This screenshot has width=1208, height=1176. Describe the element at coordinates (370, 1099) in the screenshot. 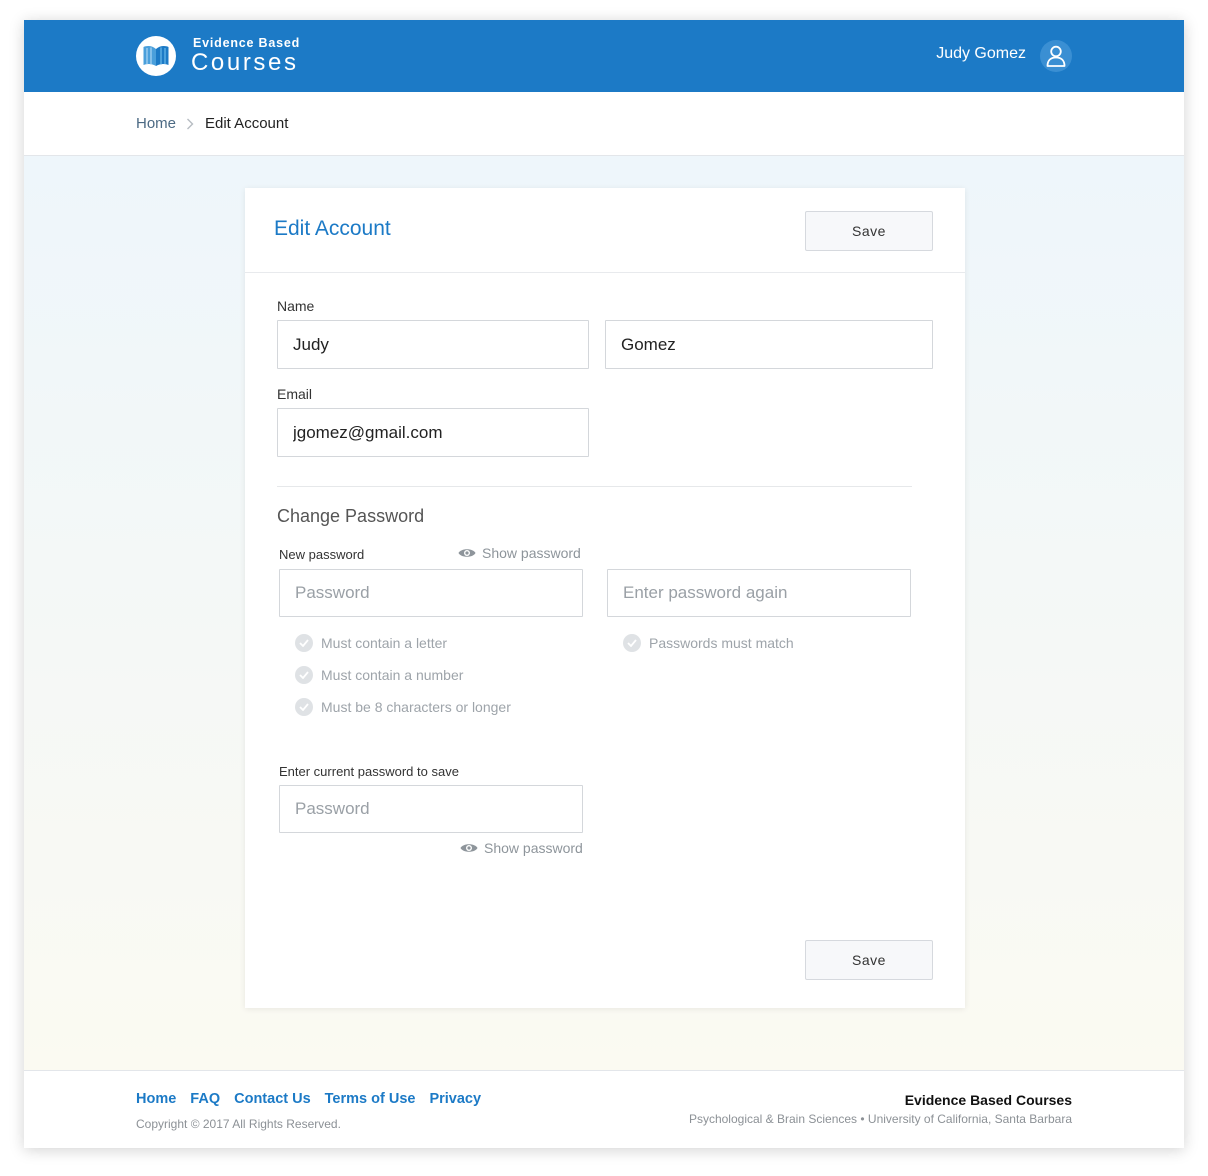

I see `footer-link-terms: Terms of Use` at that location.